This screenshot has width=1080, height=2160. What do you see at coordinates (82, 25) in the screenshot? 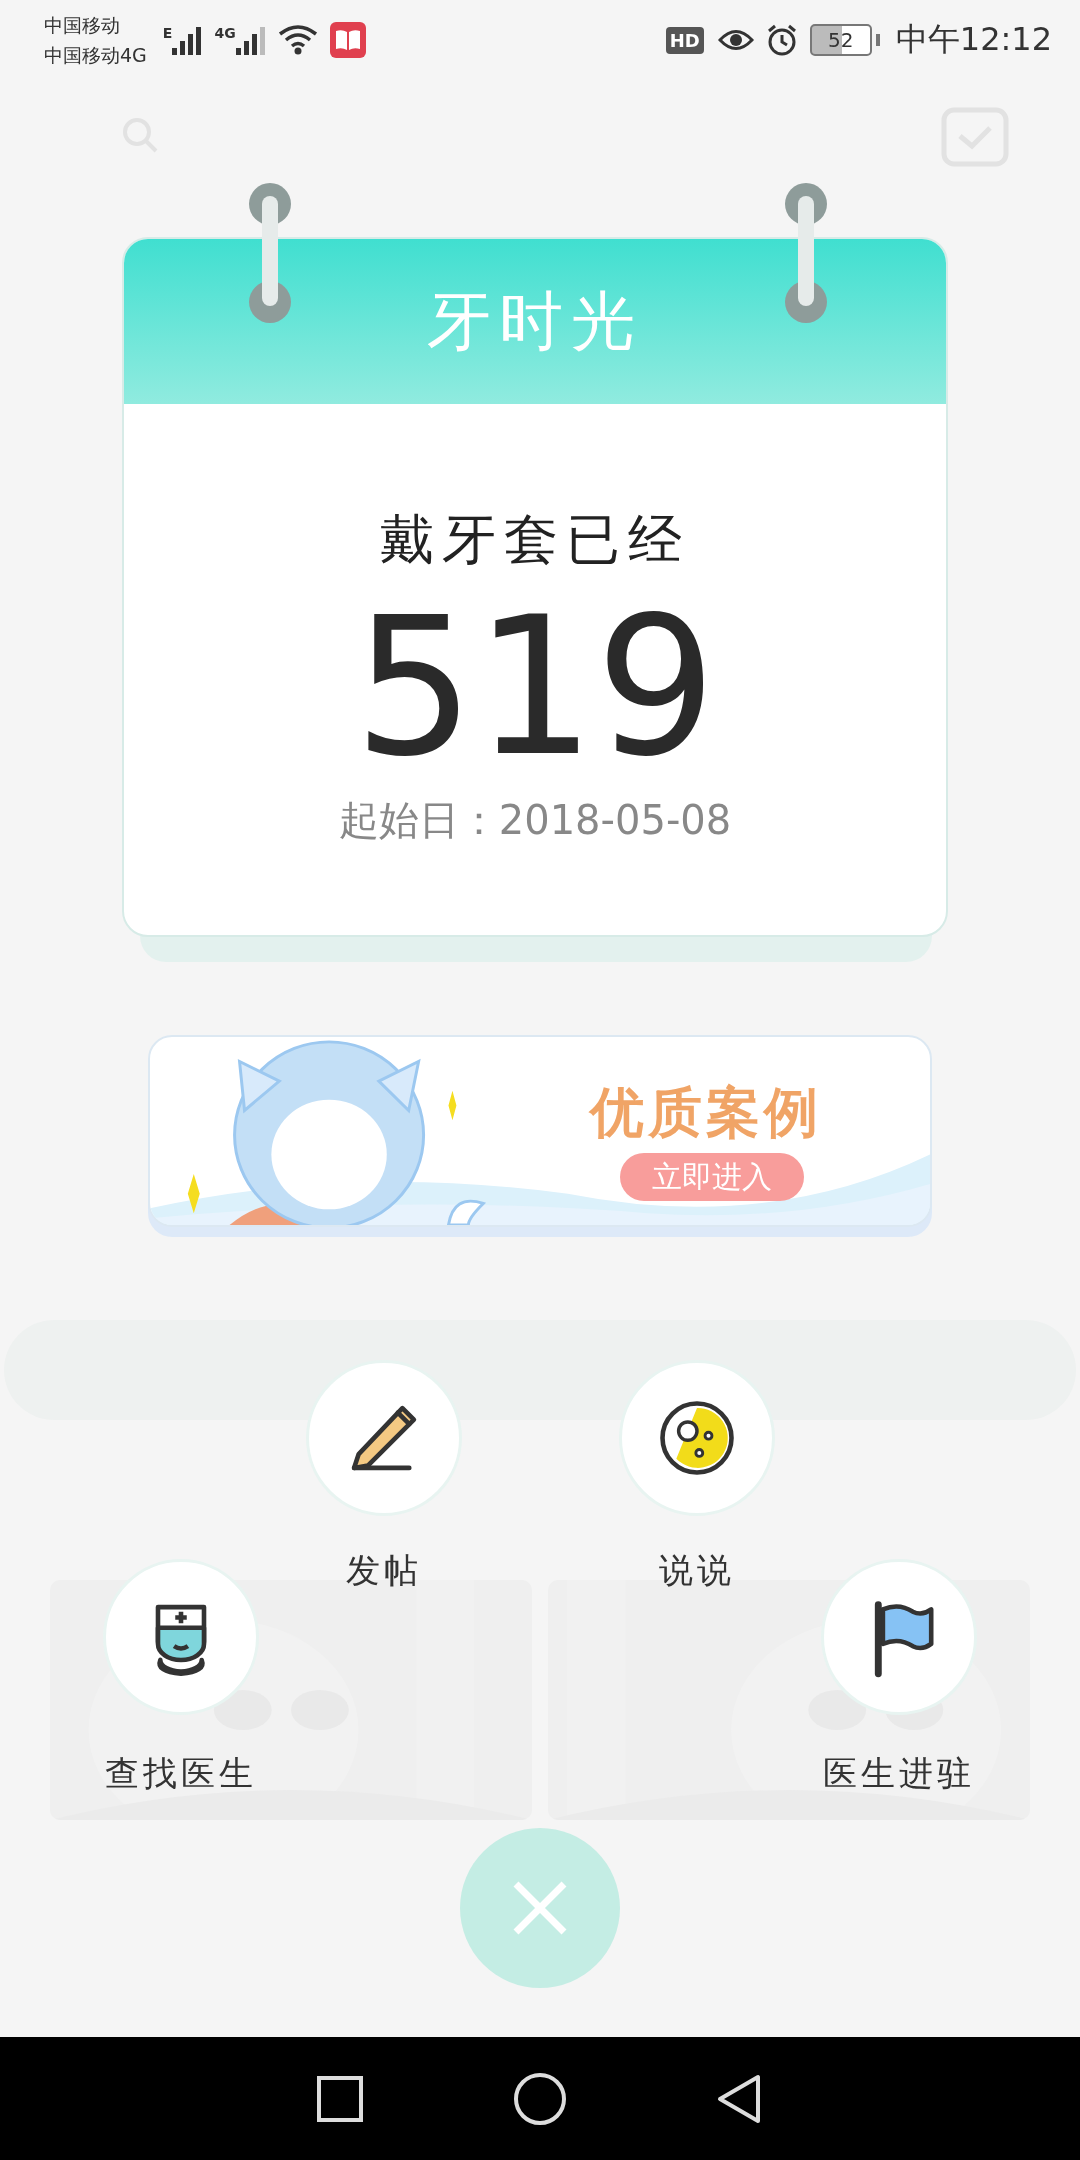
I see `carrier-name: 中国移动` at bounding box center [82, 25].